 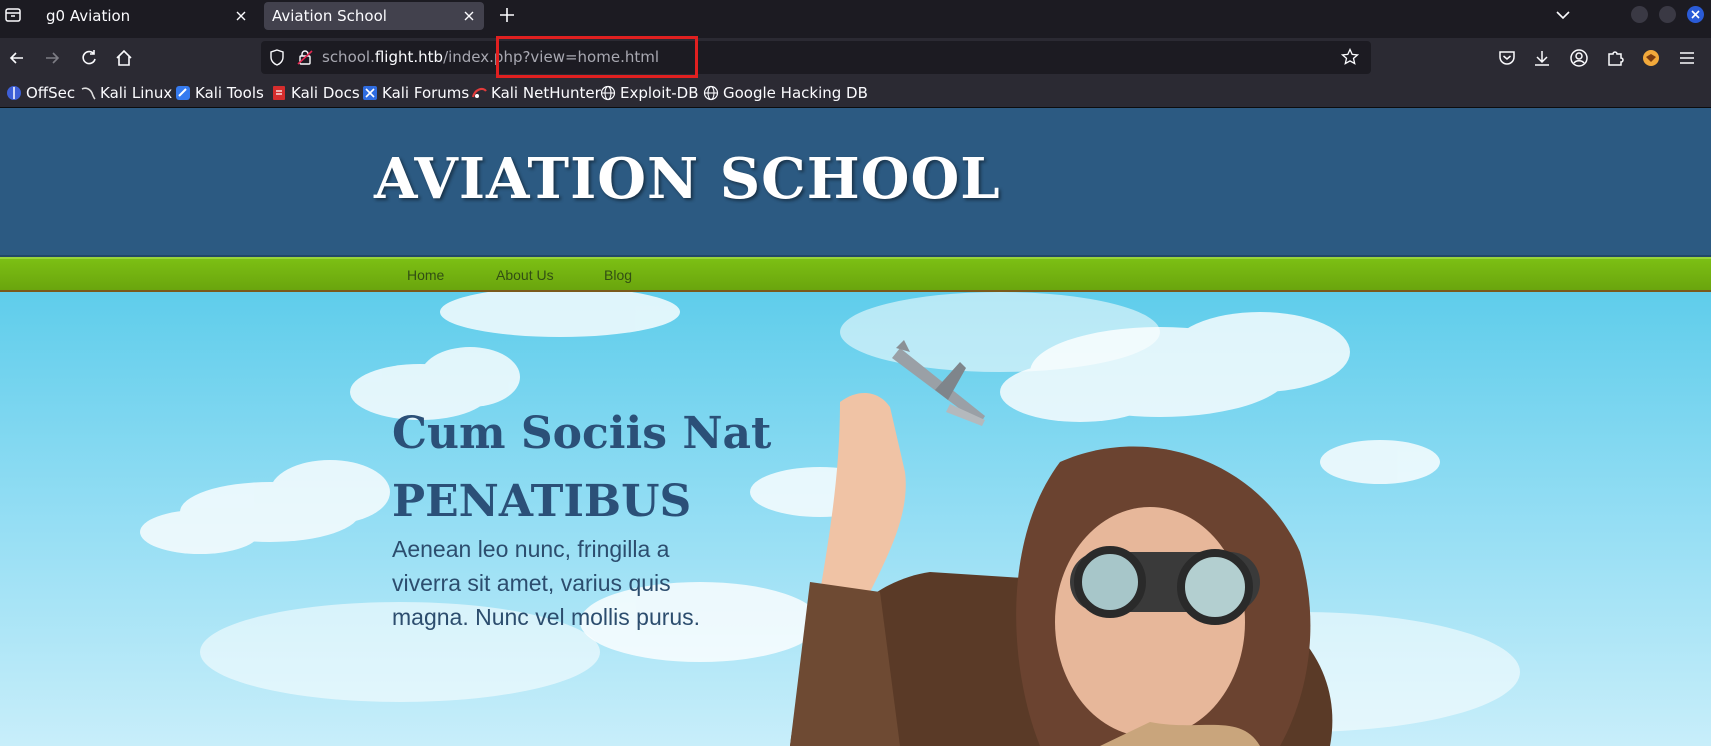 I want to click on bookmark-exploit-db: Exploit-DB, so click(x=649, y=93).